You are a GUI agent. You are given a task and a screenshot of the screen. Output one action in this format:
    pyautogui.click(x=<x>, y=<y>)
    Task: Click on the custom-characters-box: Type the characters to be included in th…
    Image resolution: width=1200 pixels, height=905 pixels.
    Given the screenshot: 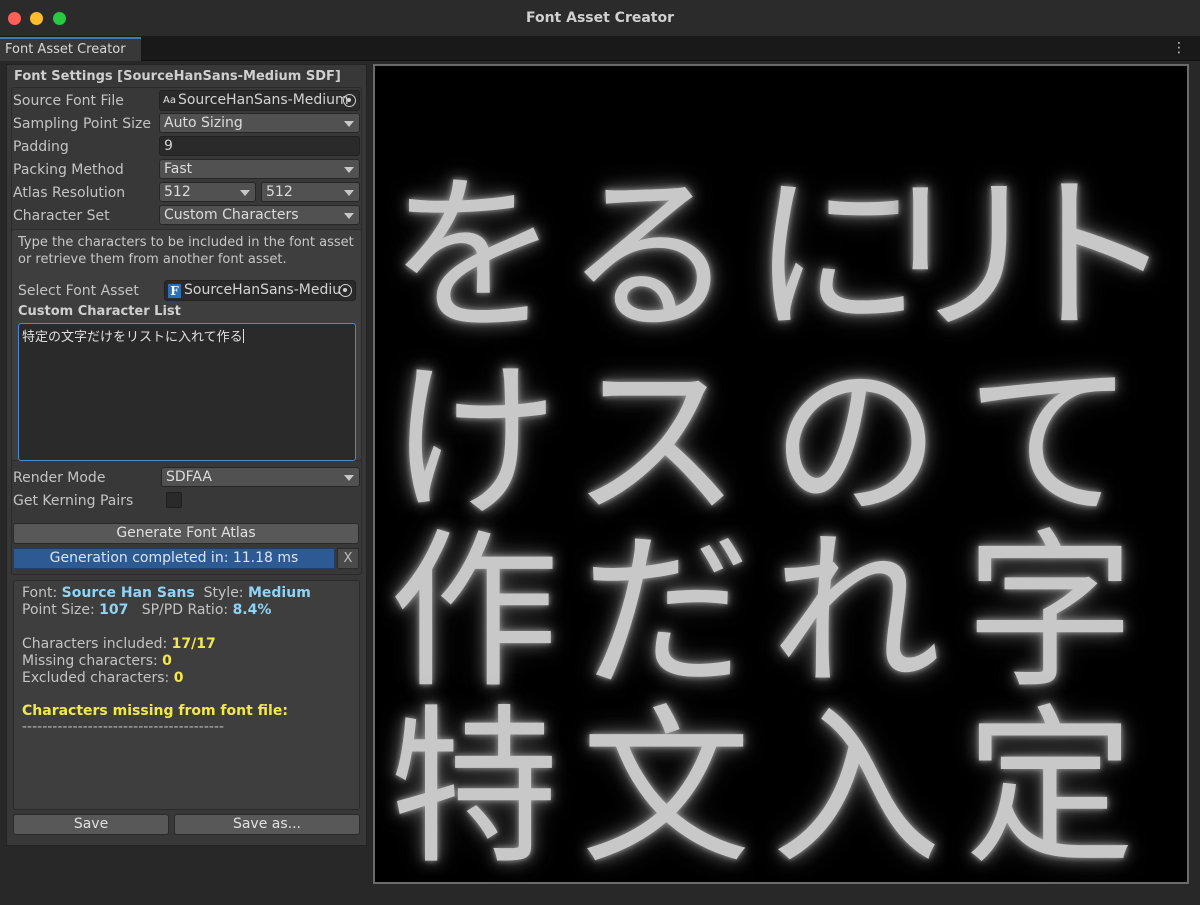 What is the action you would take?
    pyautogui.click(x=186, y=345)
    